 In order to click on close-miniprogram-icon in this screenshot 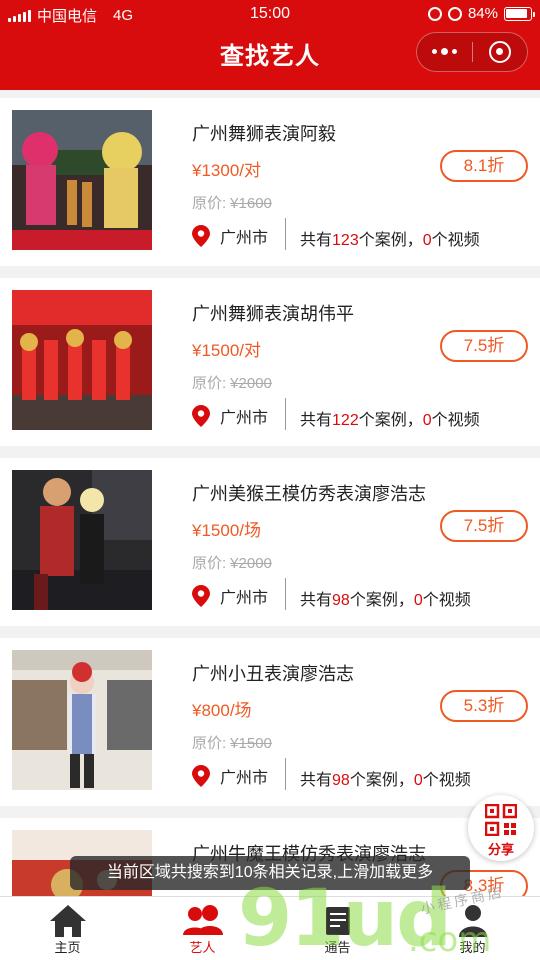, I will do `click(499, 52)`.